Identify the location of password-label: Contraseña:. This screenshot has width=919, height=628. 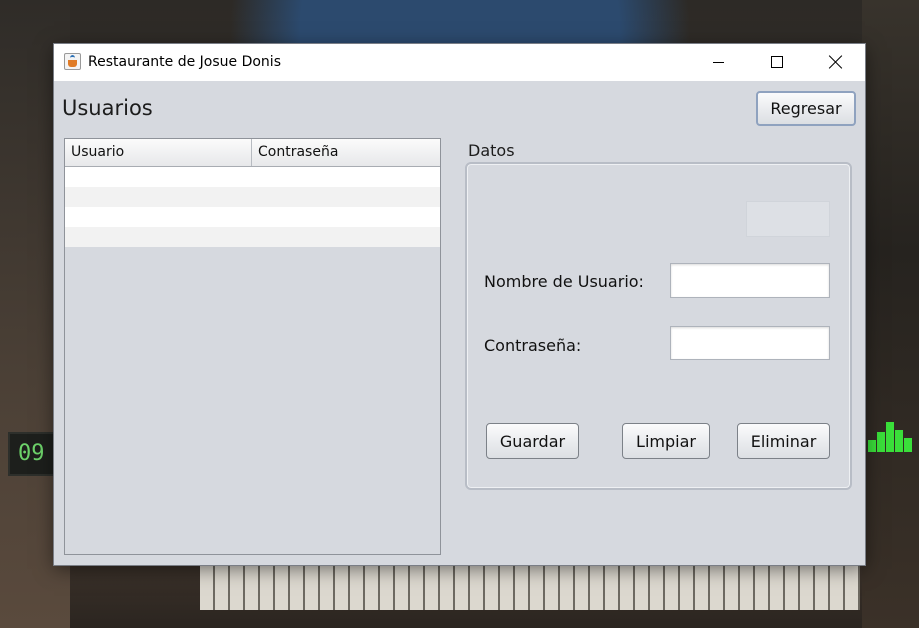
(533, 345).